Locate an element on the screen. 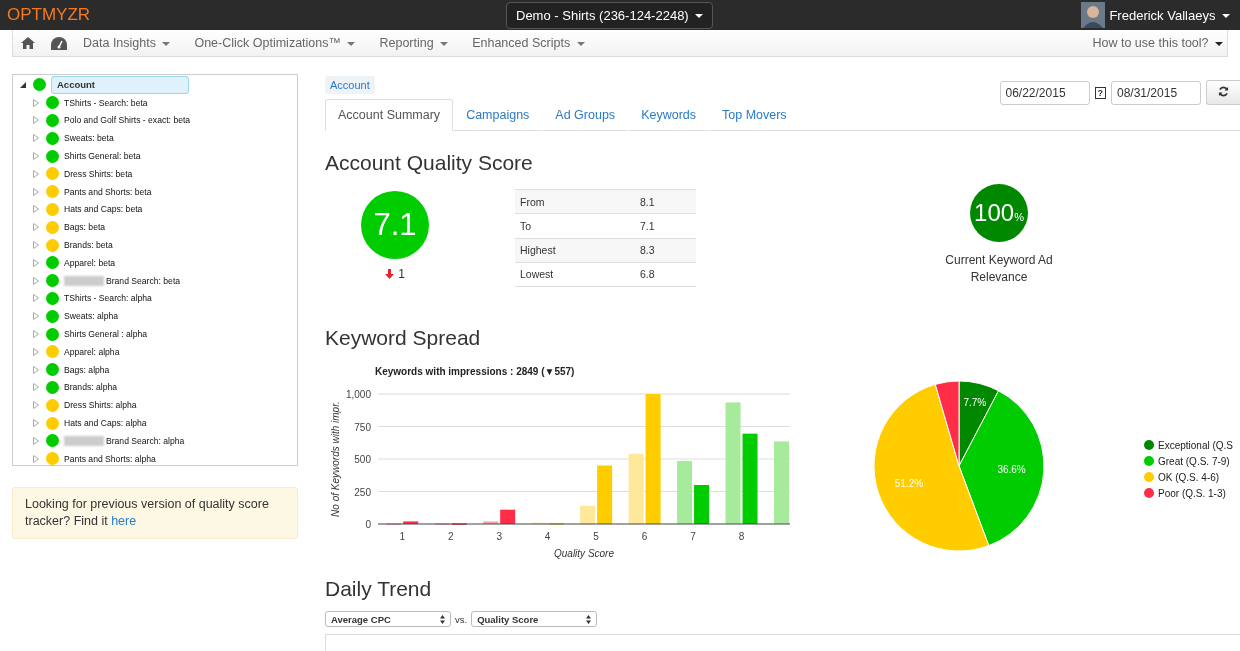 Image resolution: width=1240 pixels, height=651 pixels. legend-label: Exceptional (Q.S is located at coordinates (1196, 445).